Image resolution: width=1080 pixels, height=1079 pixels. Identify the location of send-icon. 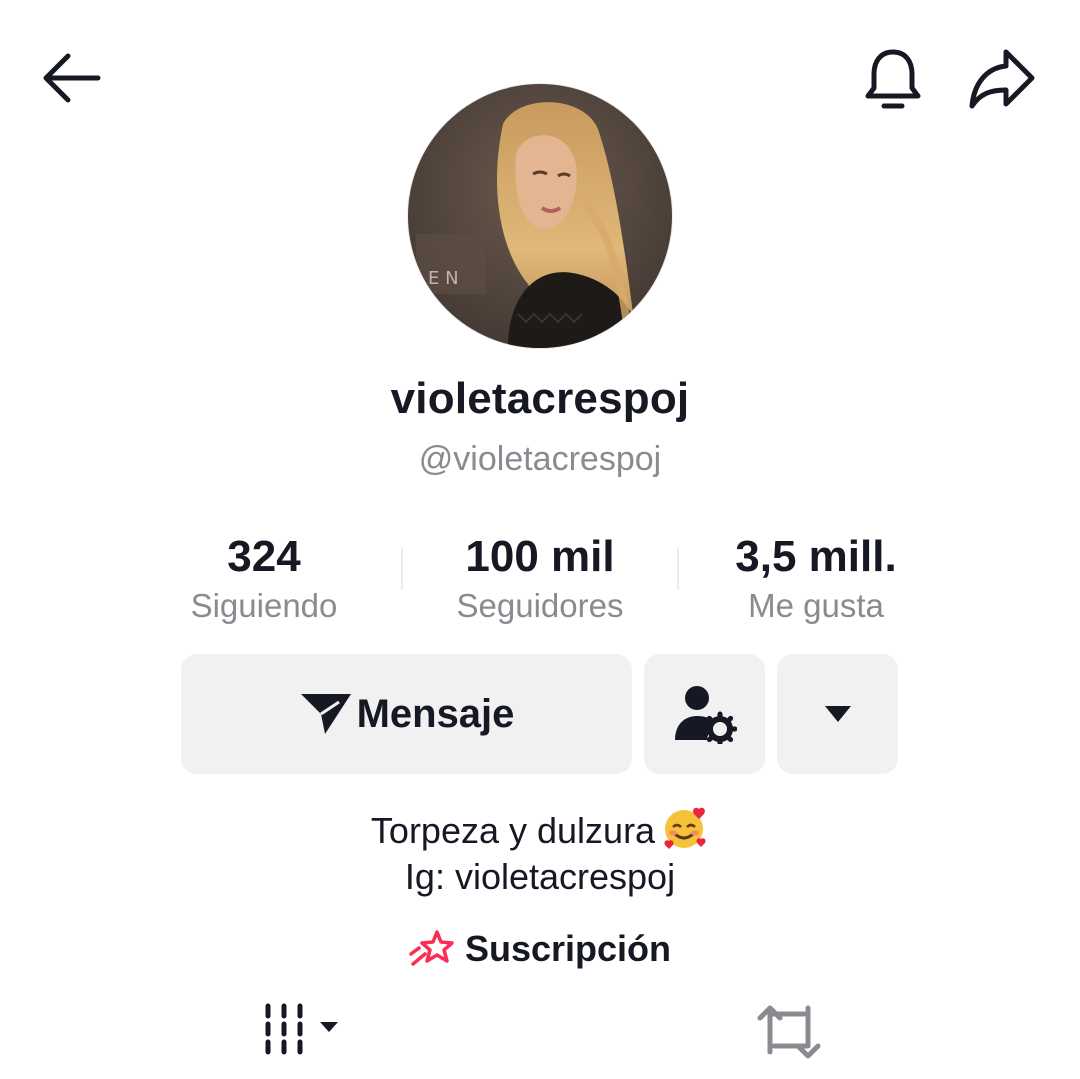
(325, 714).